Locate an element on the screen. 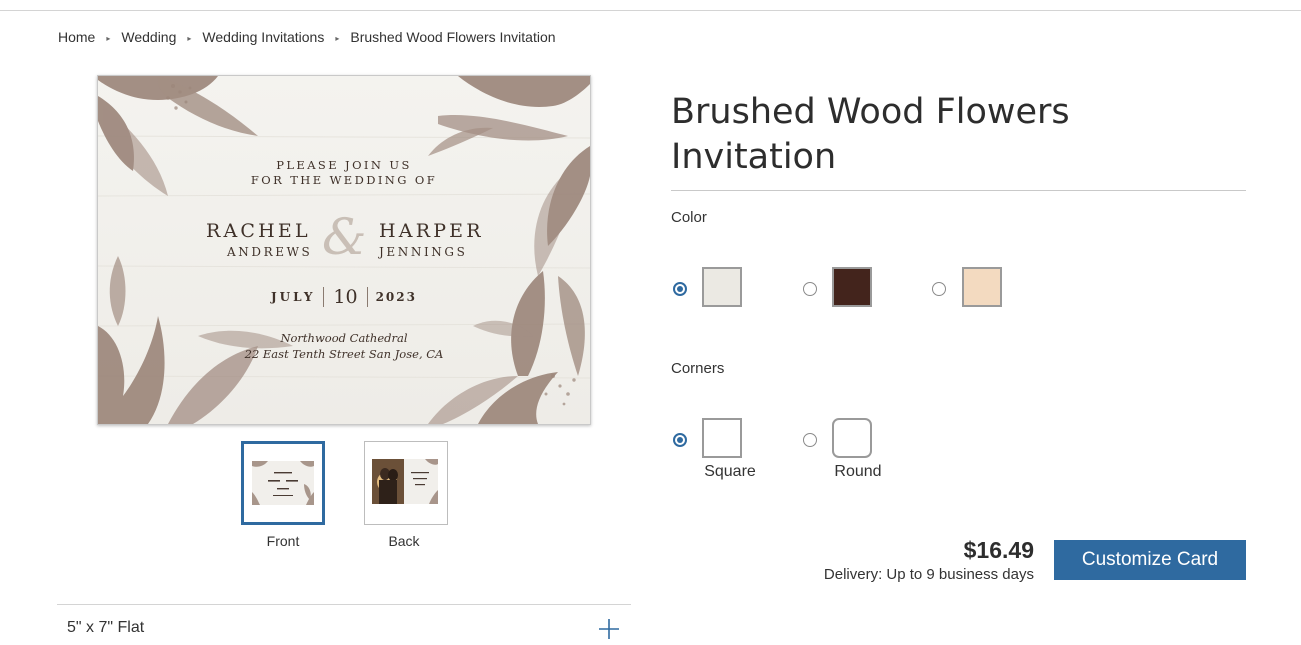 The image size is (1301, 645). thumbnail-front is located at coordinates (283, 483).